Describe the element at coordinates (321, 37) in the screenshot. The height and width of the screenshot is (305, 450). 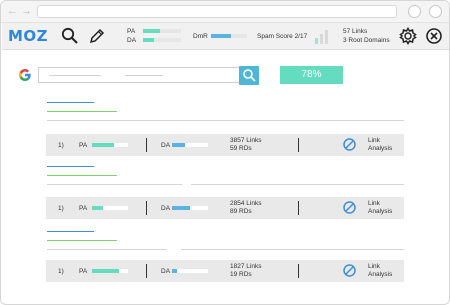
I see `spam-signal-icon` at that location.